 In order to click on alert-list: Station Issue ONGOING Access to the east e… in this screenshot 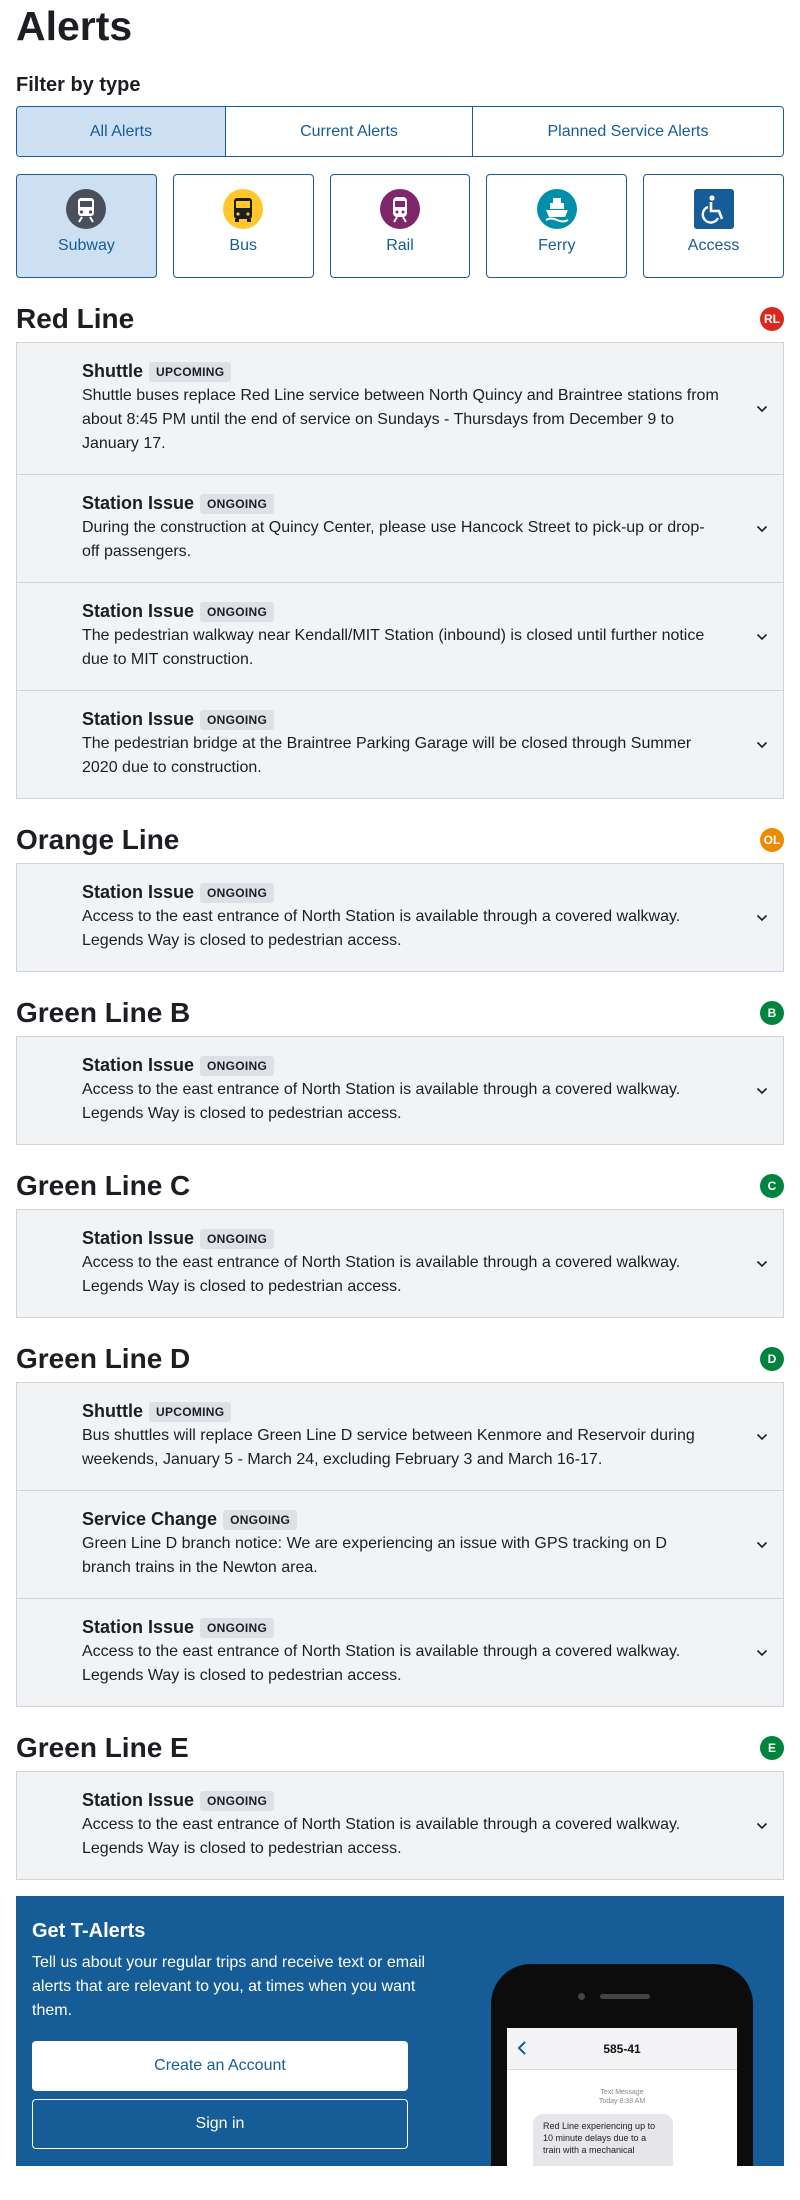, I will do `click(400, 1825)`.